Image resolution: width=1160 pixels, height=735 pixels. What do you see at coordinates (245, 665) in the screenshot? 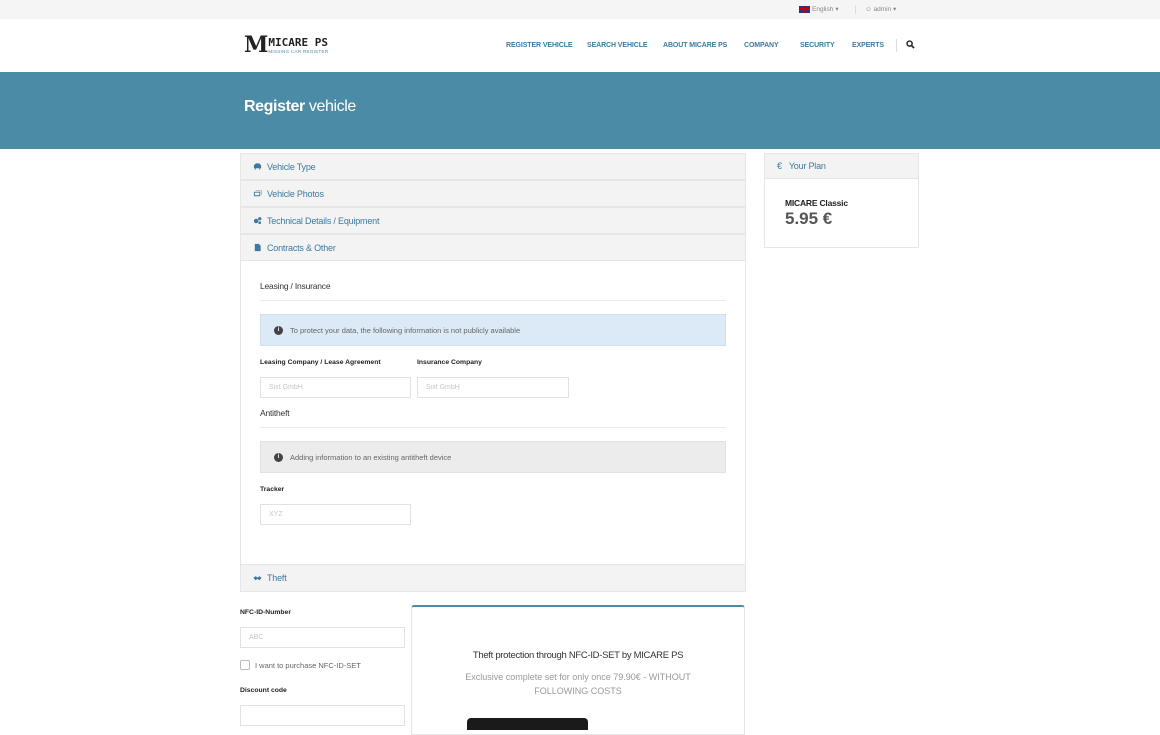
I see `purchase-checkbox` at bounding box center [245, 665].